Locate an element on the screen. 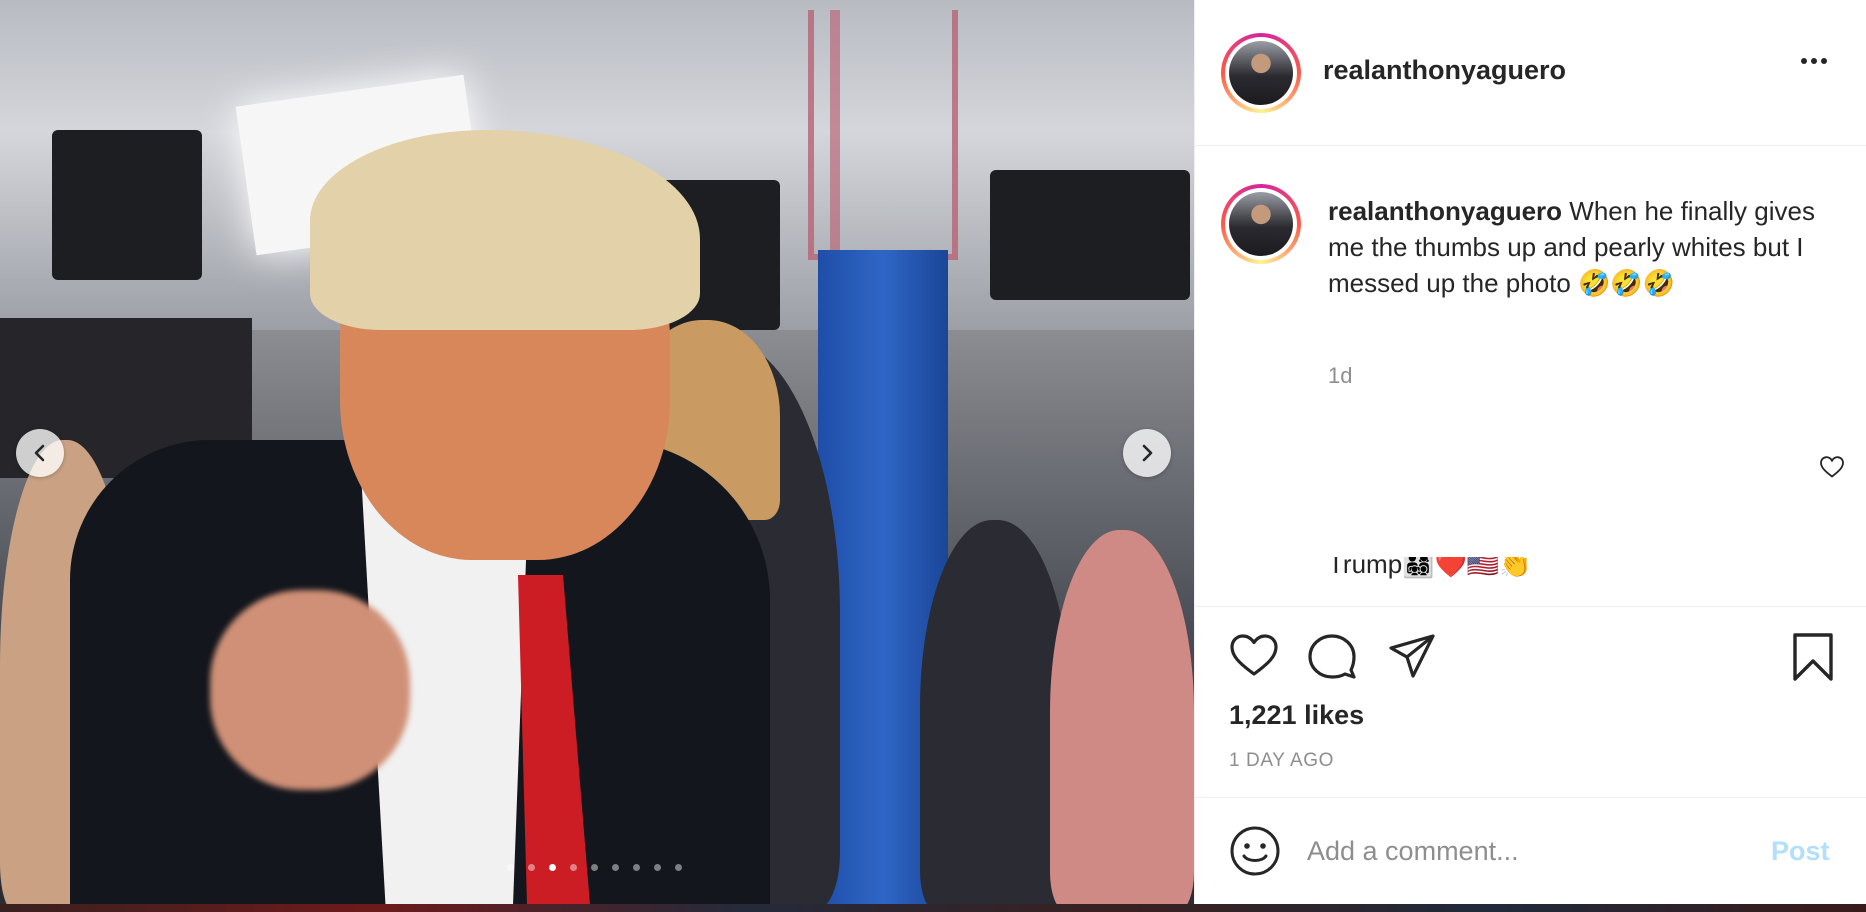  carousel-indicator is located at coordinates (594, 867).